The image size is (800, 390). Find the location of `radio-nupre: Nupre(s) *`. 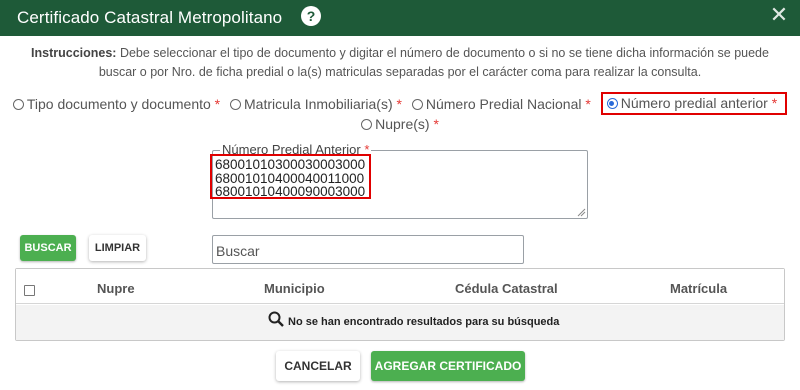

radio-nupre: Nupre(s) * is located at coordinates (400, 124).